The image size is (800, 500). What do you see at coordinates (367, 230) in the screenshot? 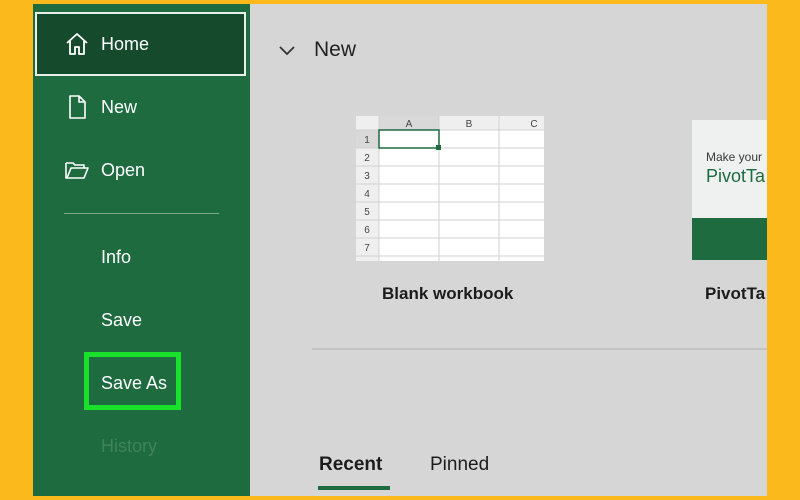
I see `row-header-6: 6` at bounding box center [367, 230].